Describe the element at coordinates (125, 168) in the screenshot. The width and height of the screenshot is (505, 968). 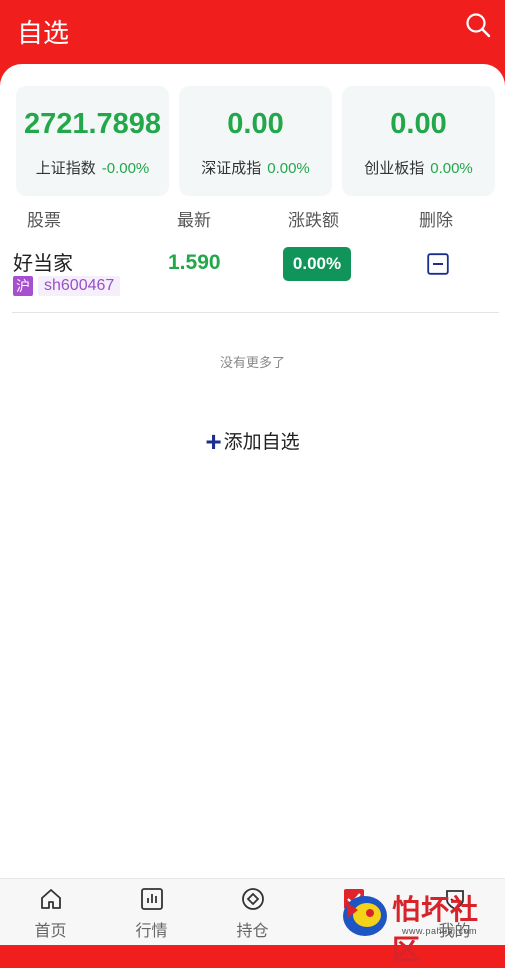
I see `index-change: -0.00%` at that location.